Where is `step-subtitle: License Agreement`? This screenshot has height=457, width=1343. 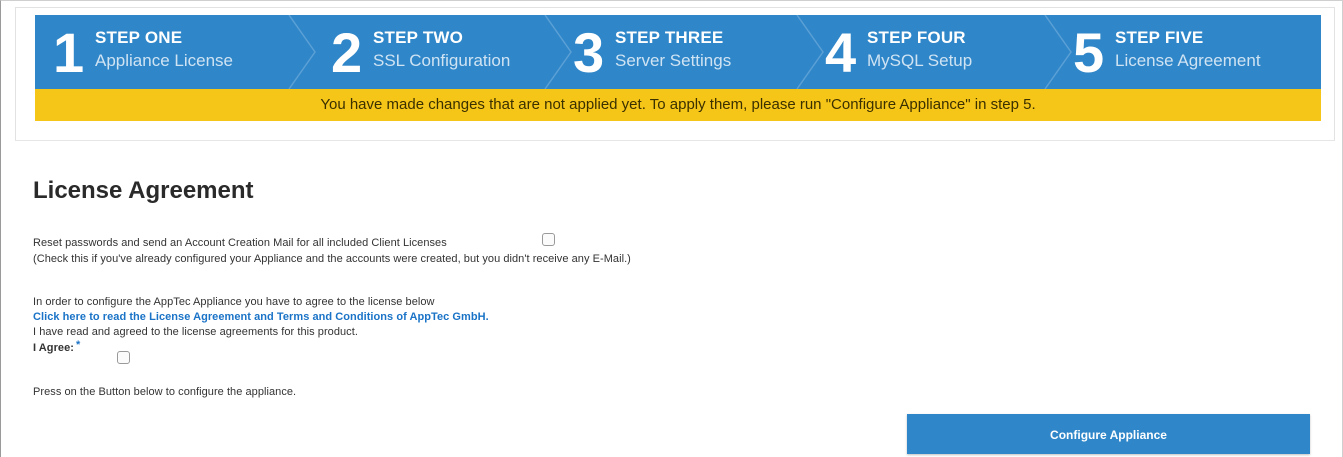 step-subtitle: License Agreement is located at coordinates (1188, 60).